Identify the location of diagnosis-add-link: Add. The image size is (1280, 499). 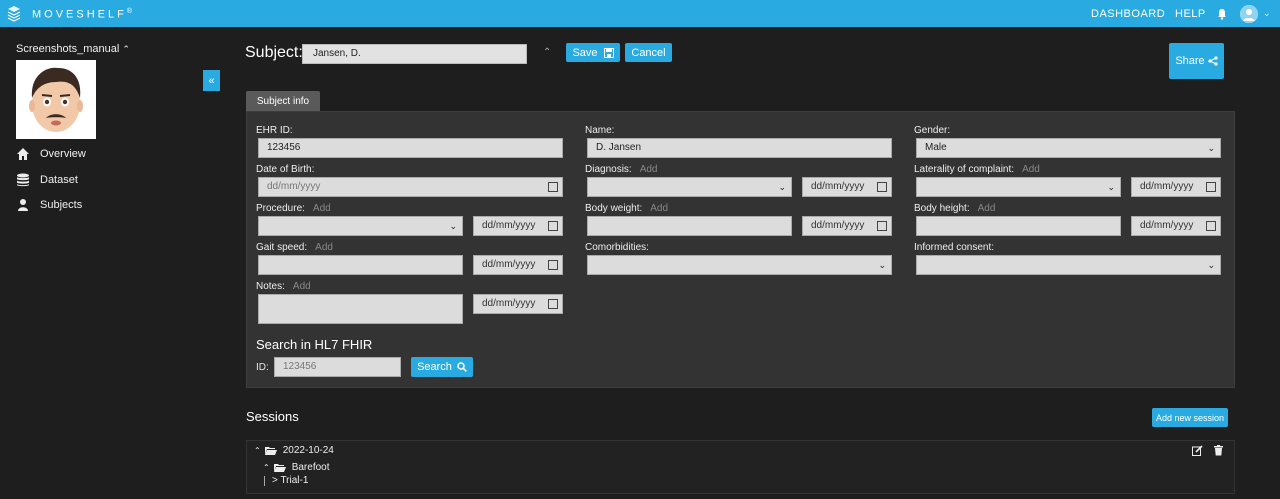
(649, 169).